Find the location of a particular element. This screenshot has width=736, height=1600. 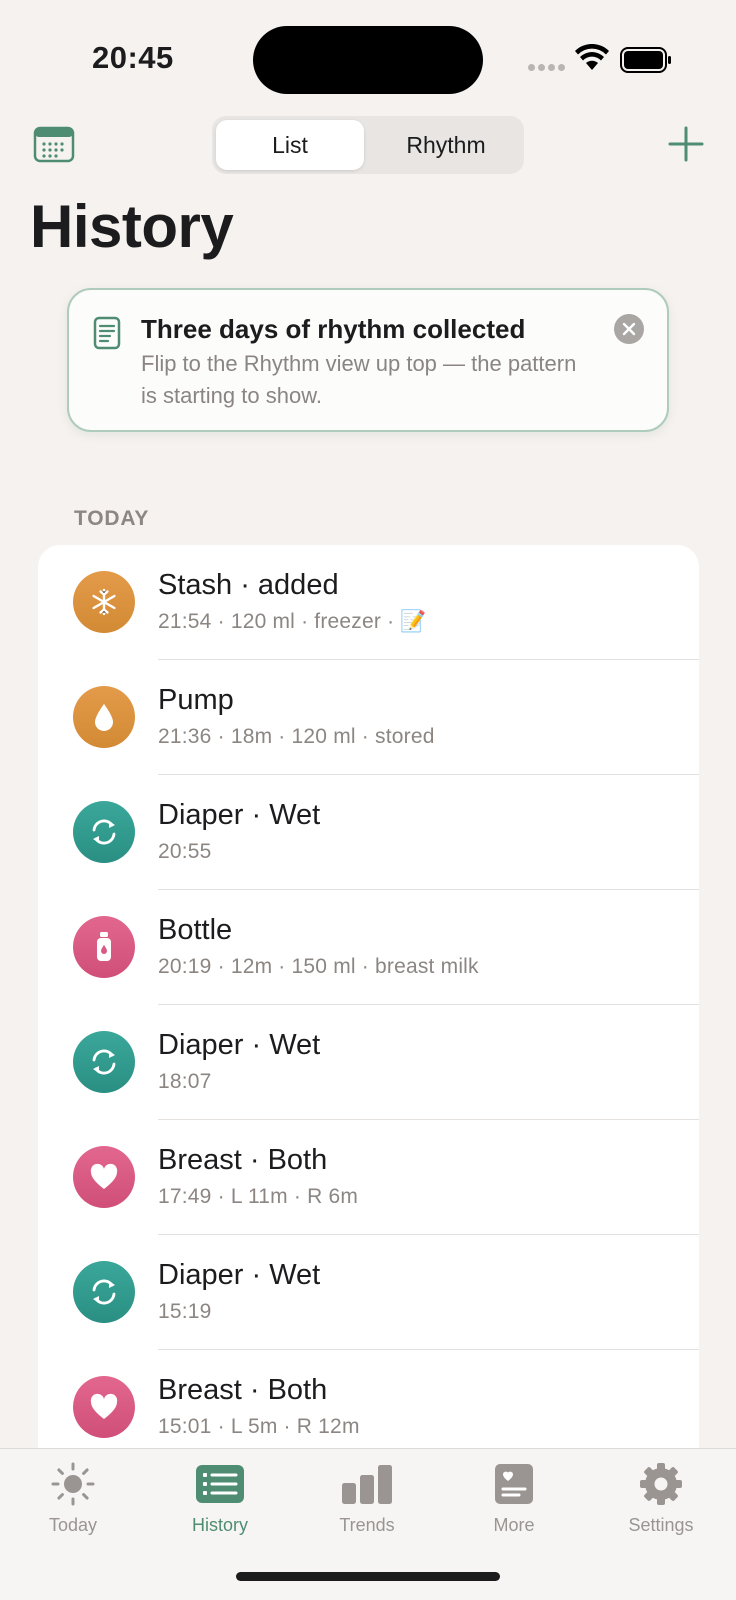

tab-settings: Settings is located at coordinates (661, 1501).